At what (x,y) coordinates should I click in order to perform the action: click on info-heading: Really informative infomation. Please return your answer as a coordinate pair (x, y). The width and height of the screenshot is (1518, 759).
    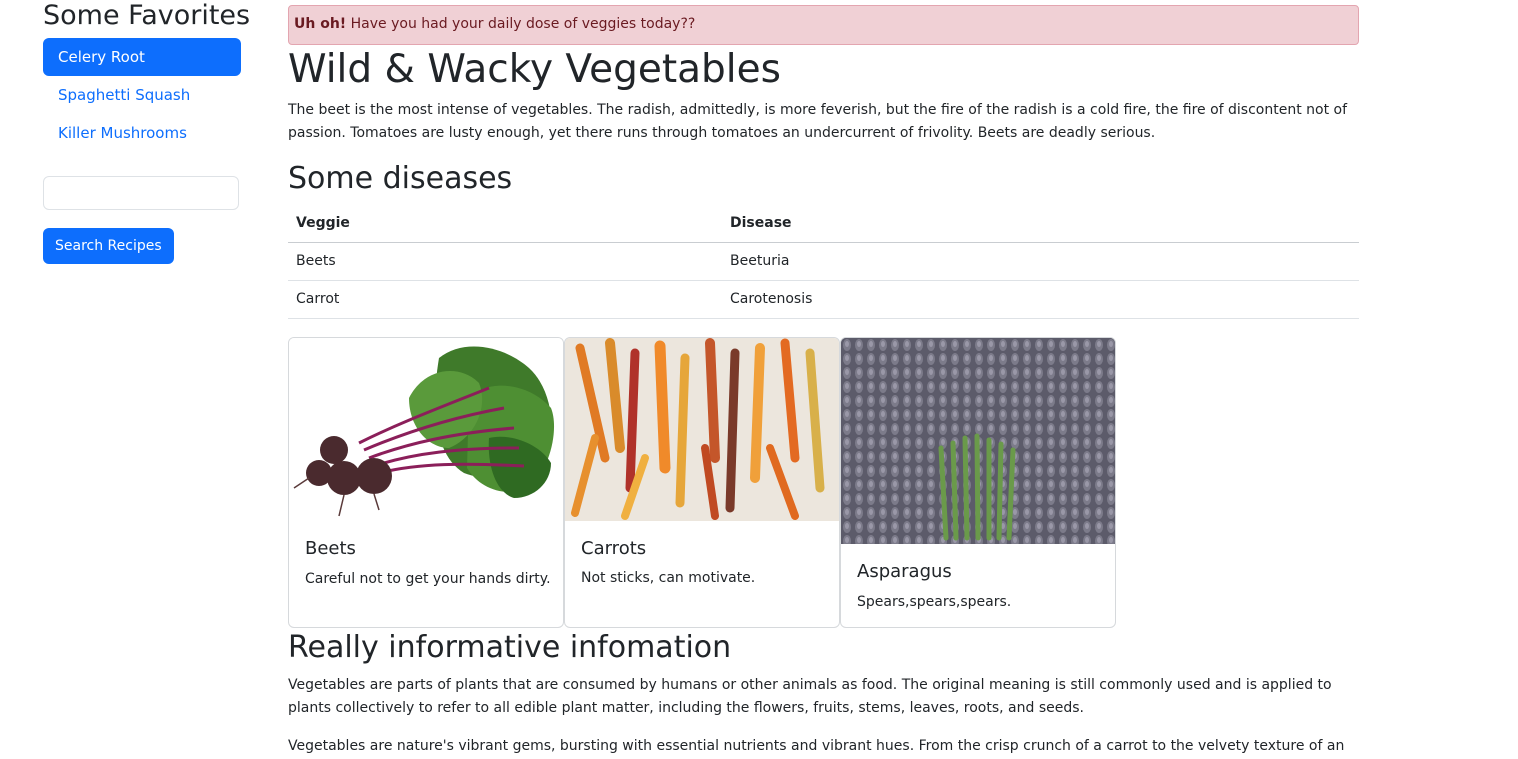
    Looking at the image, I should click on (510, 647).